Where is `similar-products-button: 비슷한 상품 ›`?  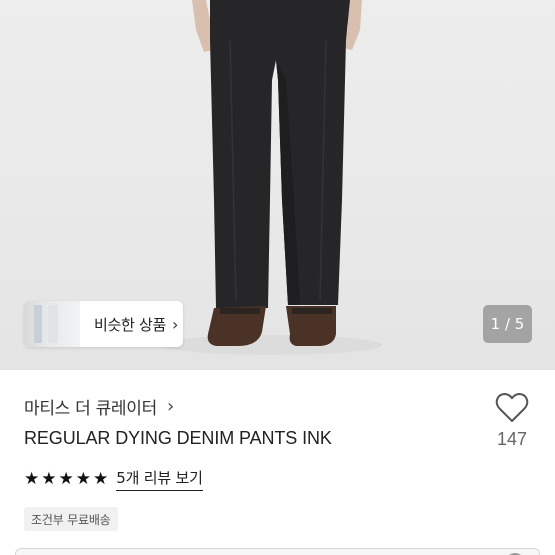
similar-products-button: 비슷한 상품 › is located at coordinates (103, 324).